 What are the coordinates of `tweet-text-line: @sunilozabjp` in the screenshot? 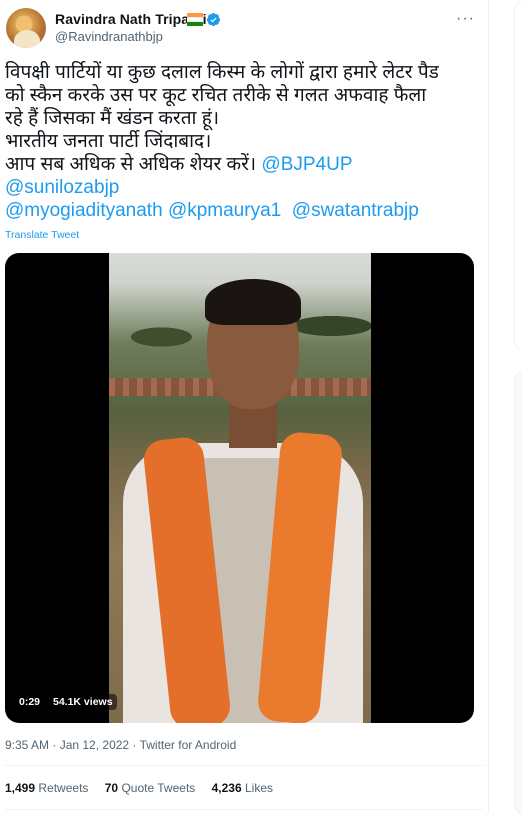 It's located at (245, 187).